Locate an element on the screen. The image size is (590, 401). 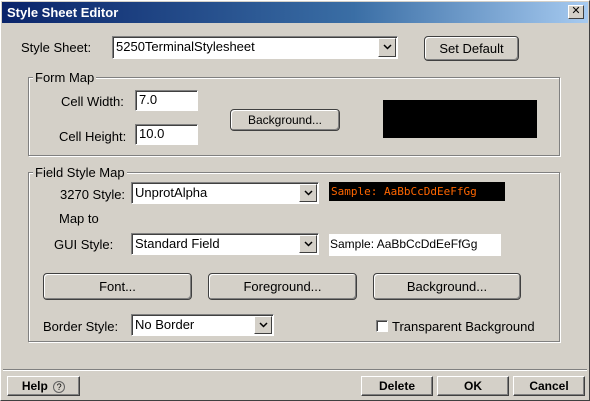
transparent-background-checkbox is located at coordinates (382, 326).